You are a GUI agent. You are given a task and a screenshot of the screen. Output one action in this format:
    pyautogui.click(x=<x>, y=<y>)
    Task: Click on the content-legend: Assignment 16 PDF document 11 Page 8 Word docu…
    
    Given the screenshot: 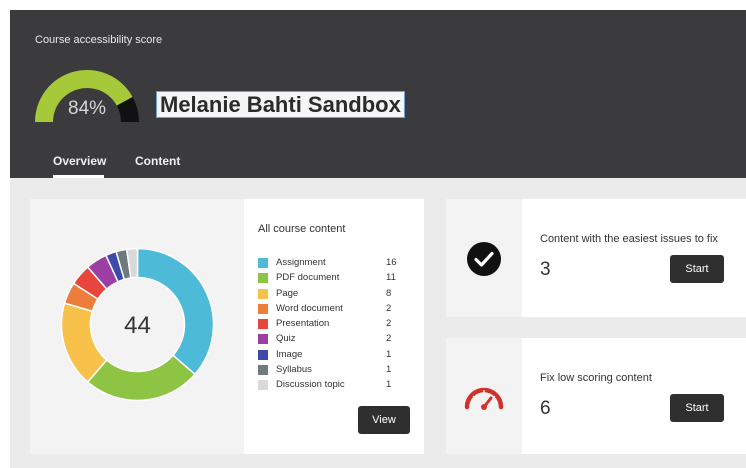 What is the action you would take?
    pyautogui.click(x=333, y=325)
    